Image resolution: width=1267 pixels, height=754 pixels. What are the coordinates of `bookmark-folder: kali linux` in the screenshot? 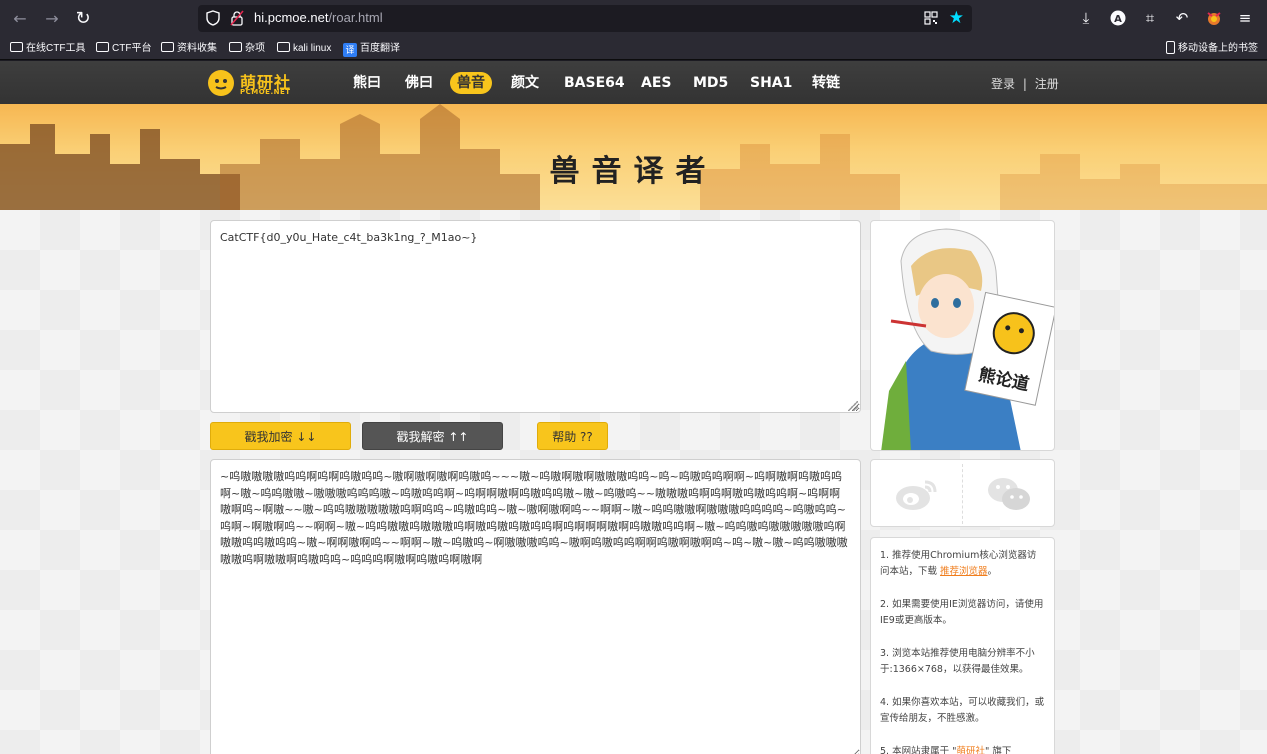 It's located at (304, 48).